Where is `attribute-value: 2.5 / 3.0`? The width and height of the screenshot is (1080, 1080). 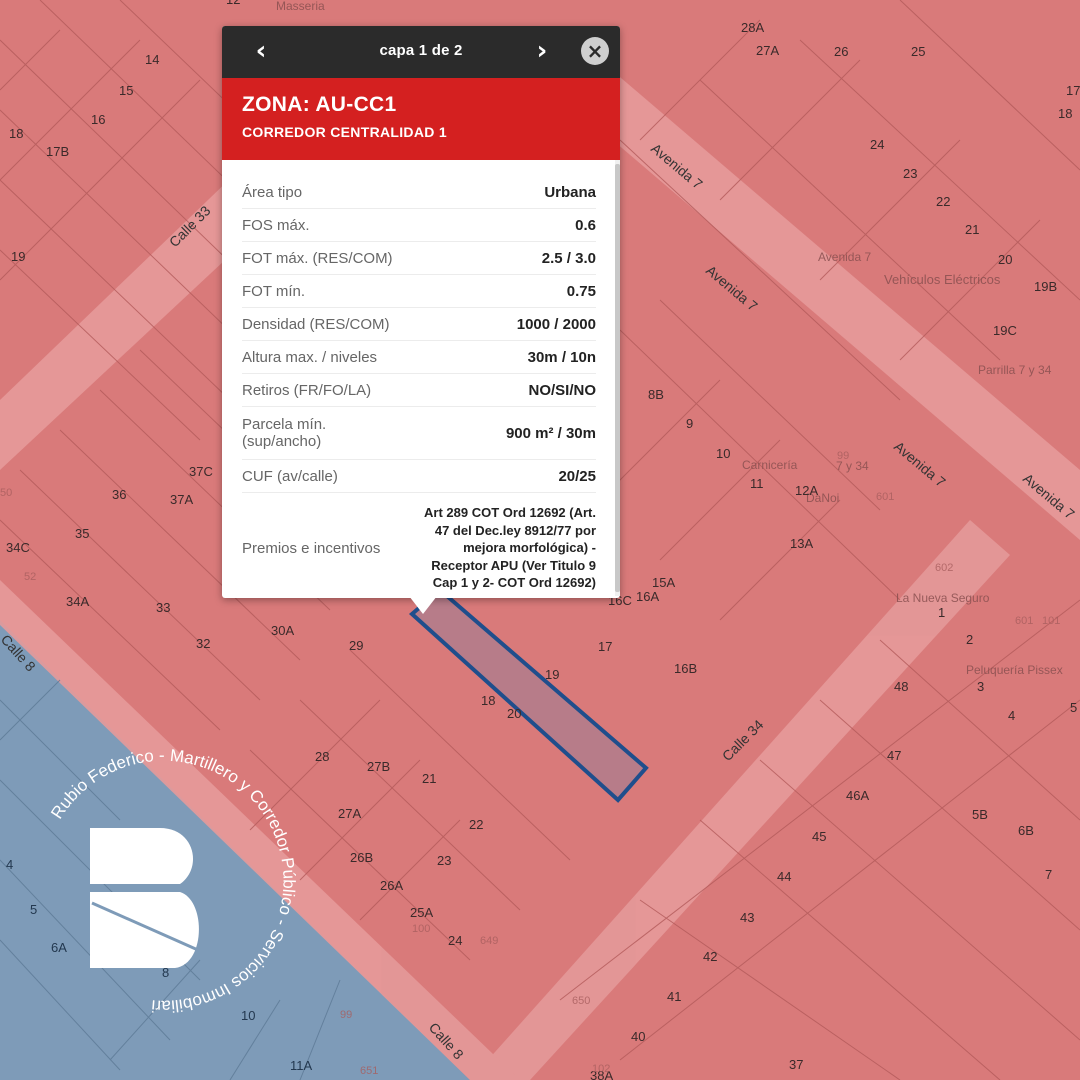
attribute-value: 2.5 / 3.0 is located at coordinates (568, 258).